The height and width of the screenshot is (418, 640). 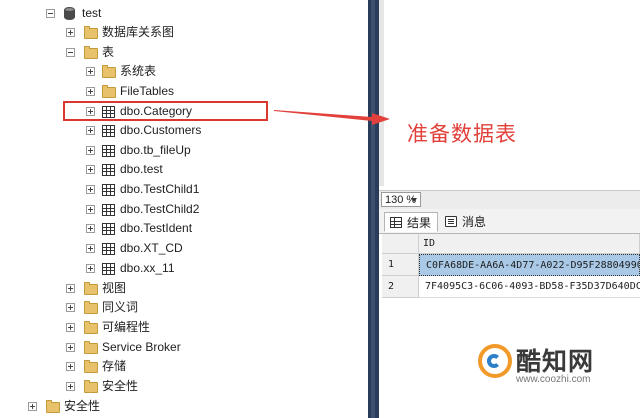 What do you see at coordinates (214, 327) in the screenshot?
I see `tree-node-programmability: 可编程性` at bounding box center [214, 327].